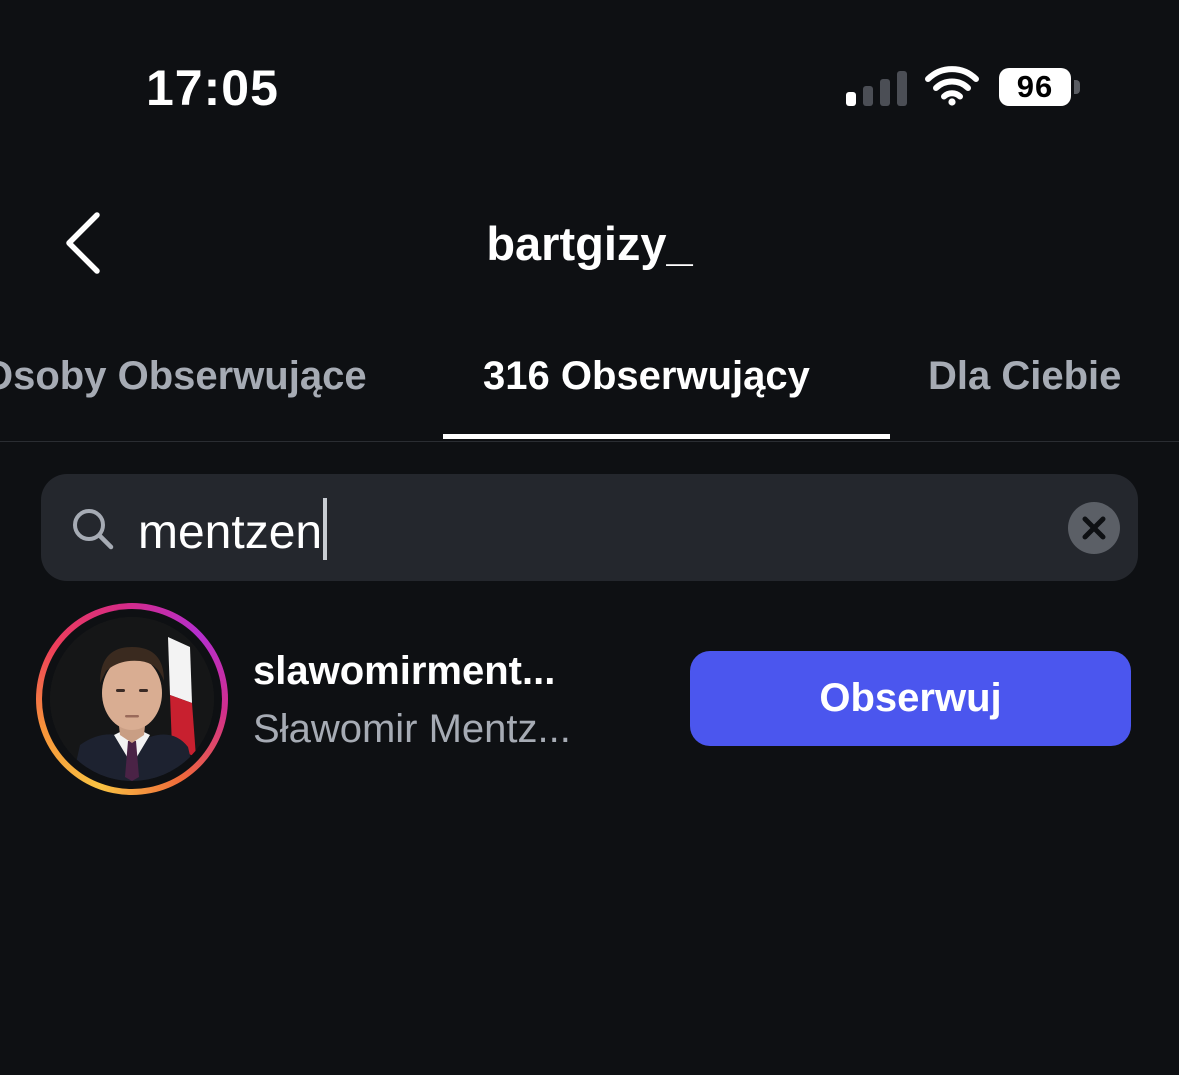 This screenshot has width=1179, height=1075. What do you see at coordinates (876, 88) in the screenshot?
I see `cellular-signal-icon` at bounding box center [876, 88].